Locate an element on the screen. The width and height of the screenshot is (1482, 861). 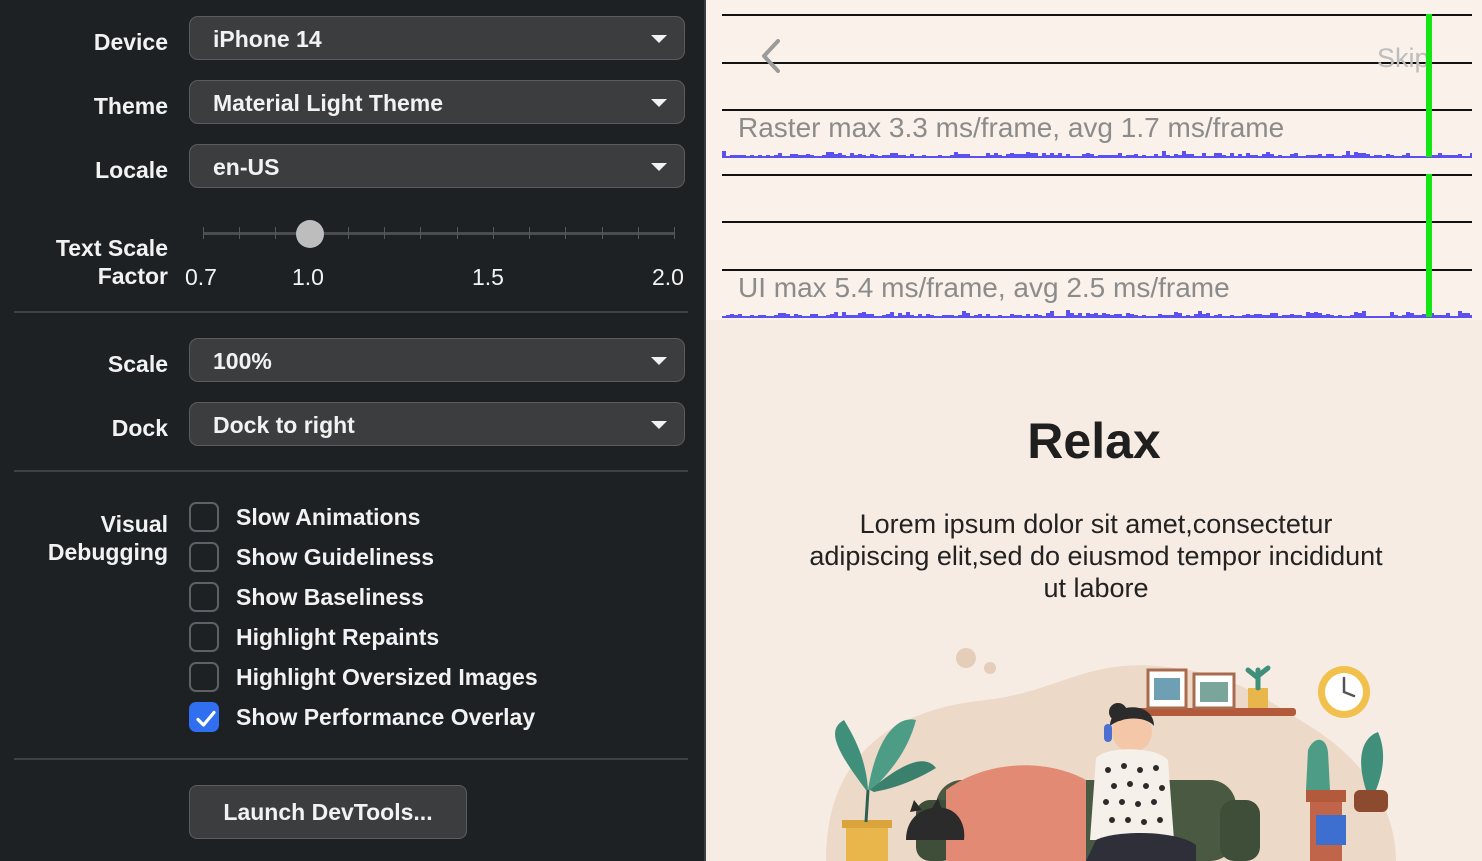
slow-animations-label: Slow Animations is located at coordinates (328, 517).